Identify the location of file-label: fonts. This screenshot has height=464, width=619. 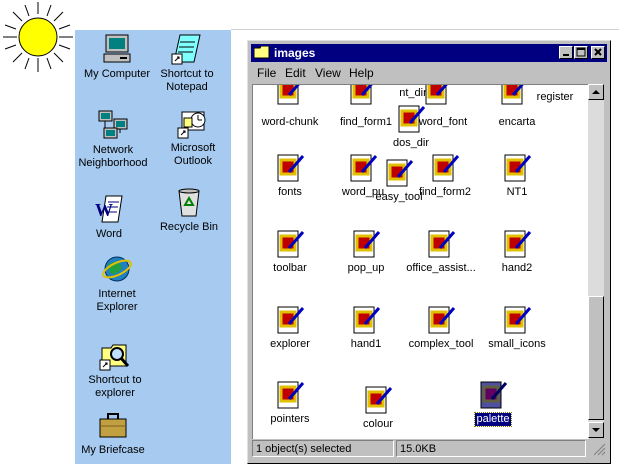
(290, 192).